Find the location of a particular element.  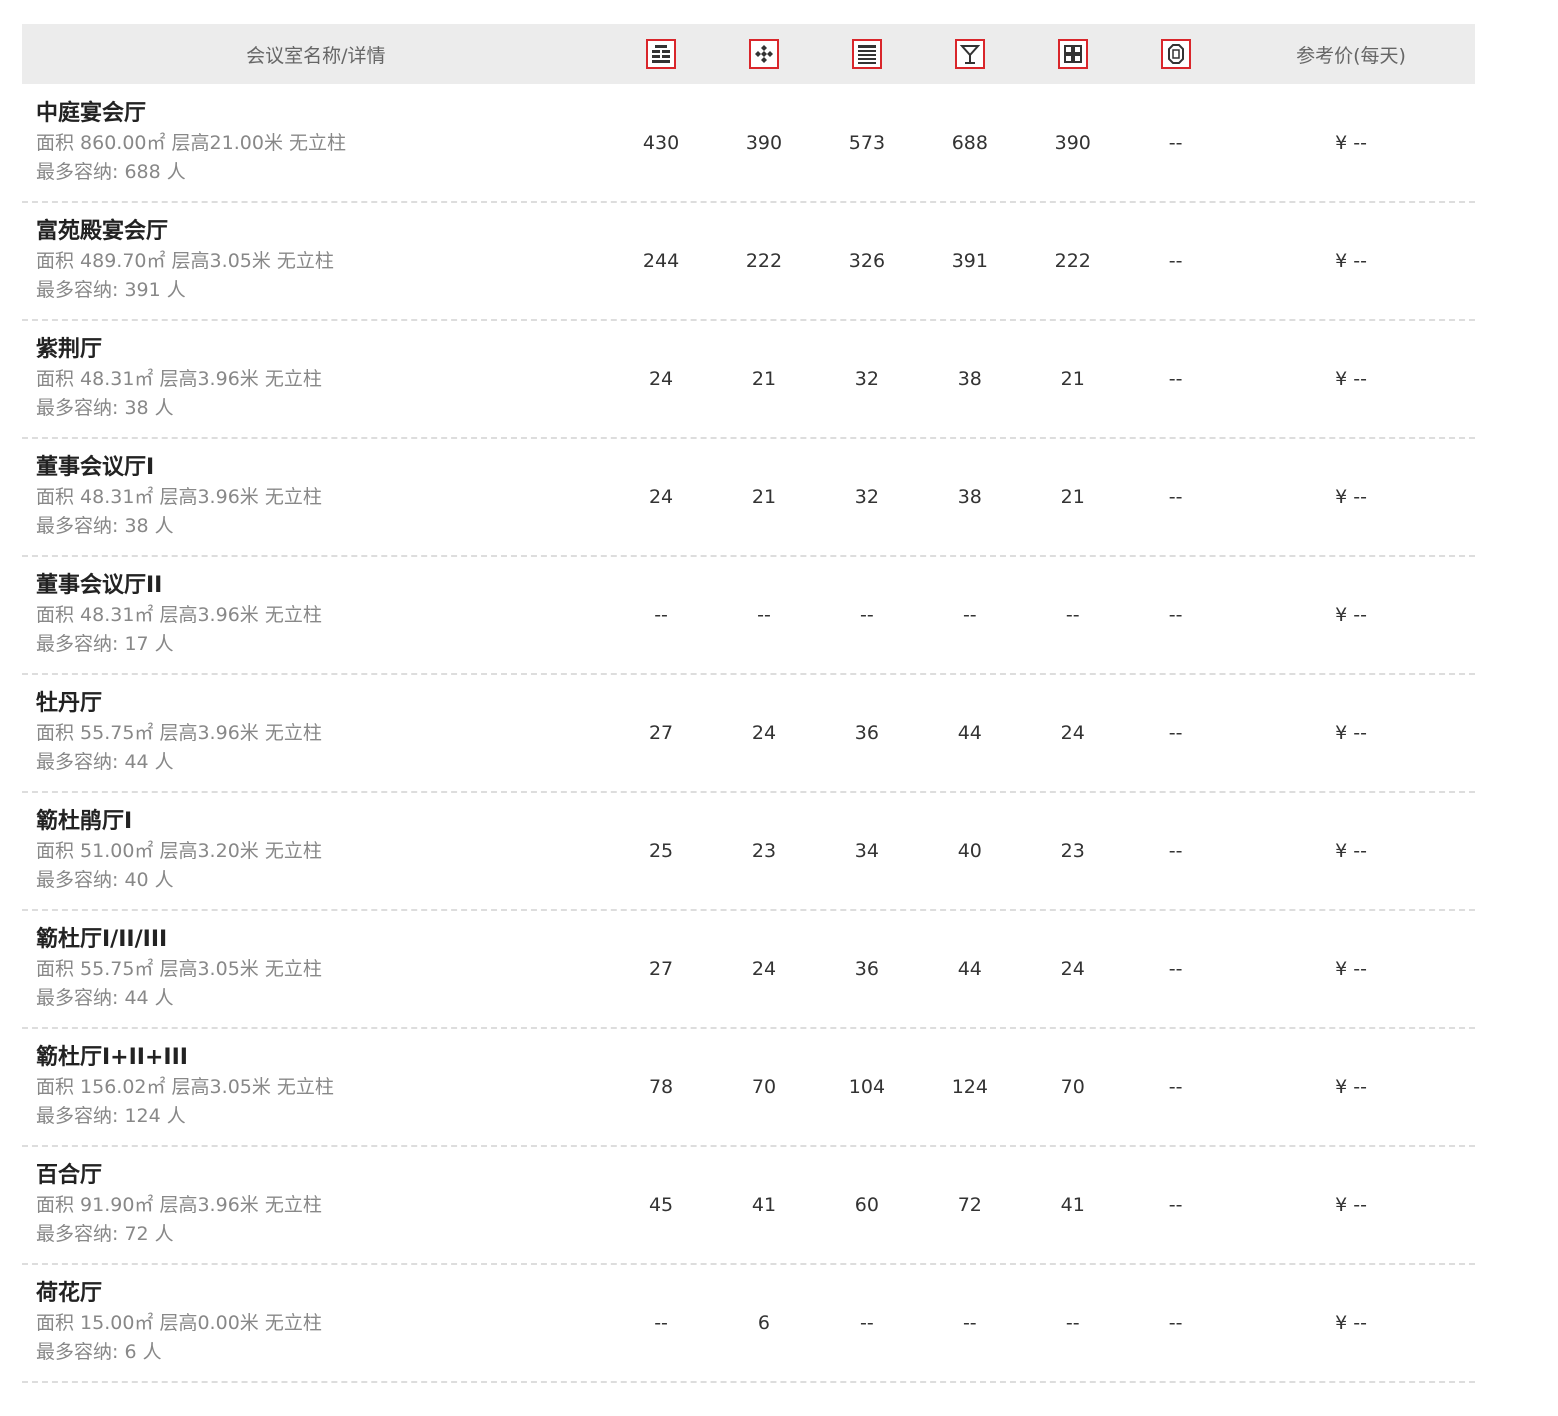

island-layout-icon is located at coordinates (1072, 54).